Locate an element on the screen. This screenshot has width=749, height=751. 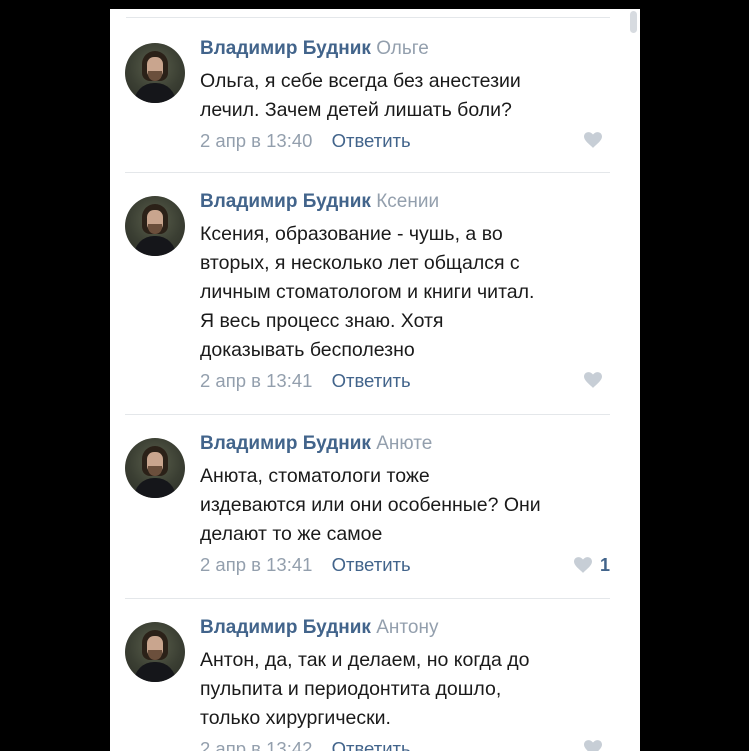
comment-date: 2 апр в 13:40 is located at coordinates (256, 140).